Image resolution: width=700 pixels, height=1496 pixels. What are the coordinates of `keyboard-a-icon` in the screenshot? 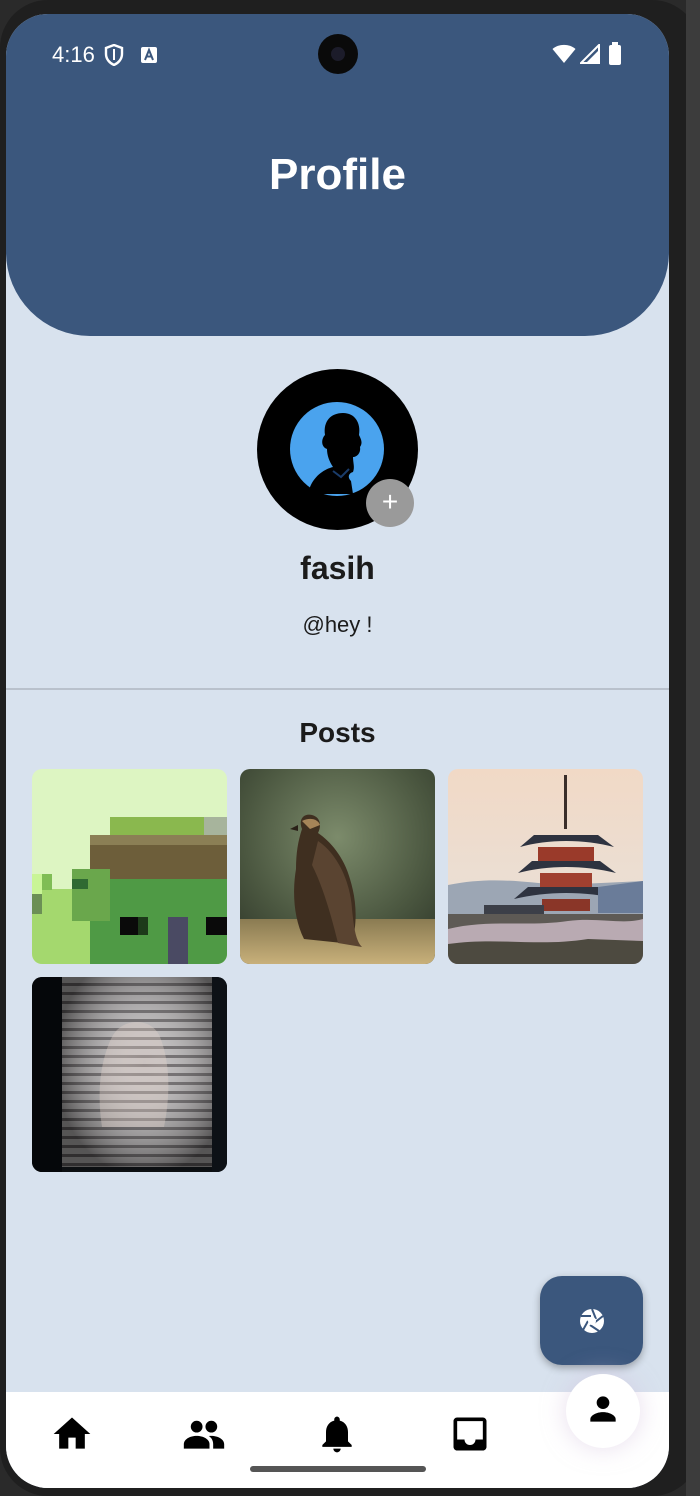 It's located at (149, 55).